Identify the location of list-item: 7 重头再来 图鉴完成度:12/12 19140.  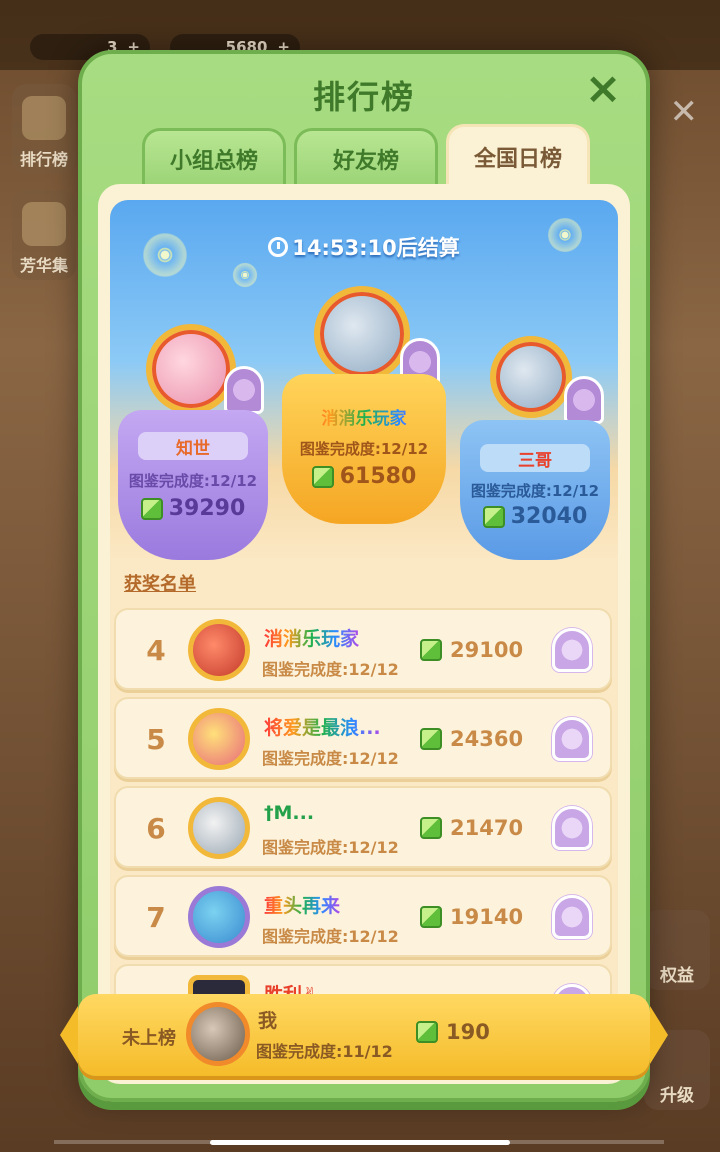
(363, 916).